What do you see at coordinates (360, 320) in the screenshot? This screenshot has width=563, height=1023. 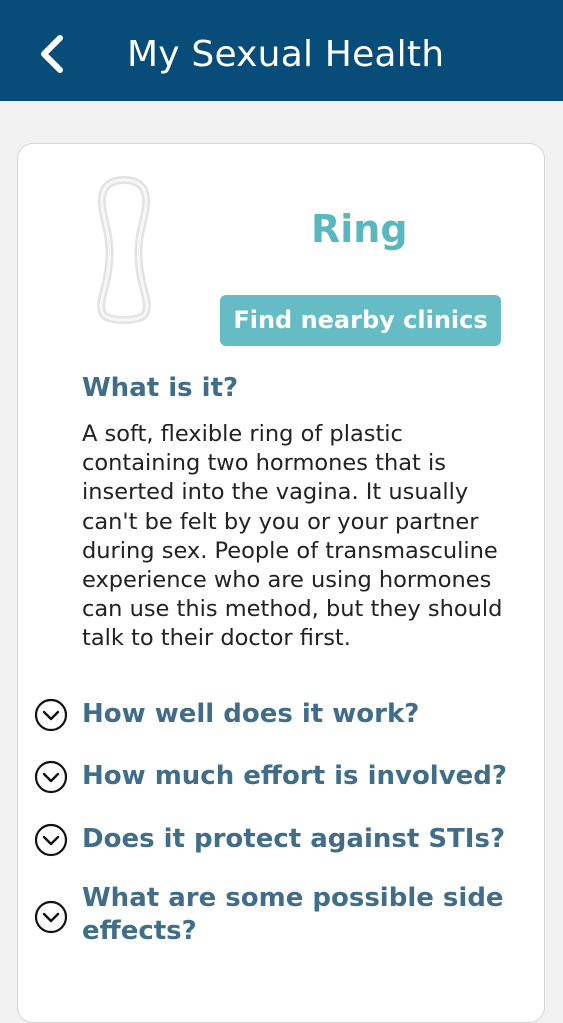 I see `find-clinics-button: Find nearby clinics` at bounding box center [360, 320].